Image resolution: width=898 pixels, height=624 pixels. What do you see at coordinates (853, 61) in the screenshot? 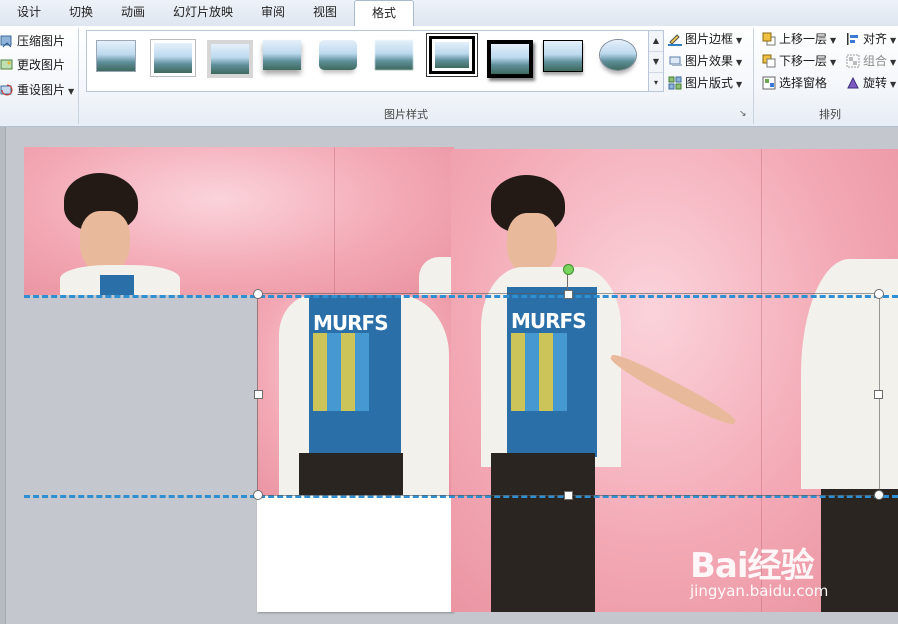
I see `group-icon` at bounding box center [853, 61].